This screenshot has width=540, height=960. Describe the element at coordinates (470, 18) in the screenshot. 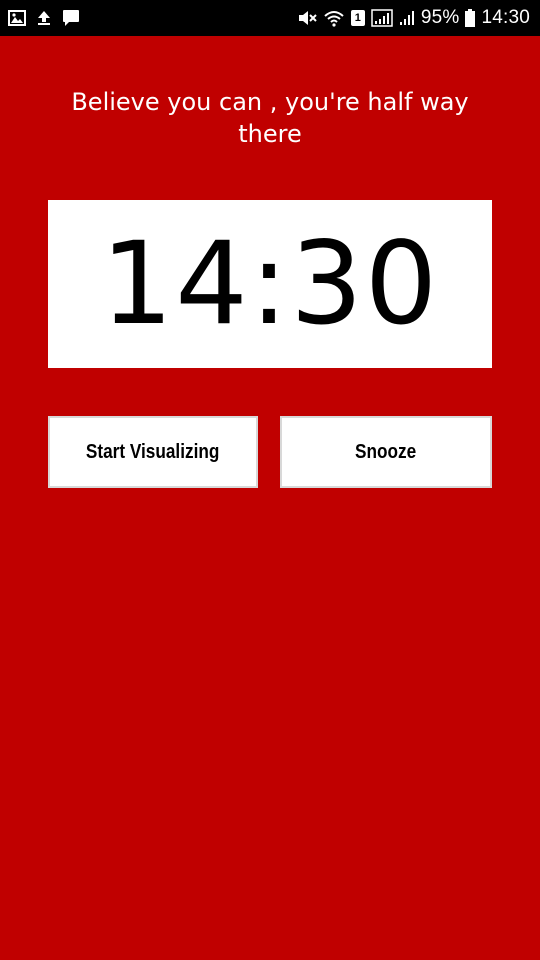

I see `battery-icon` at that location.